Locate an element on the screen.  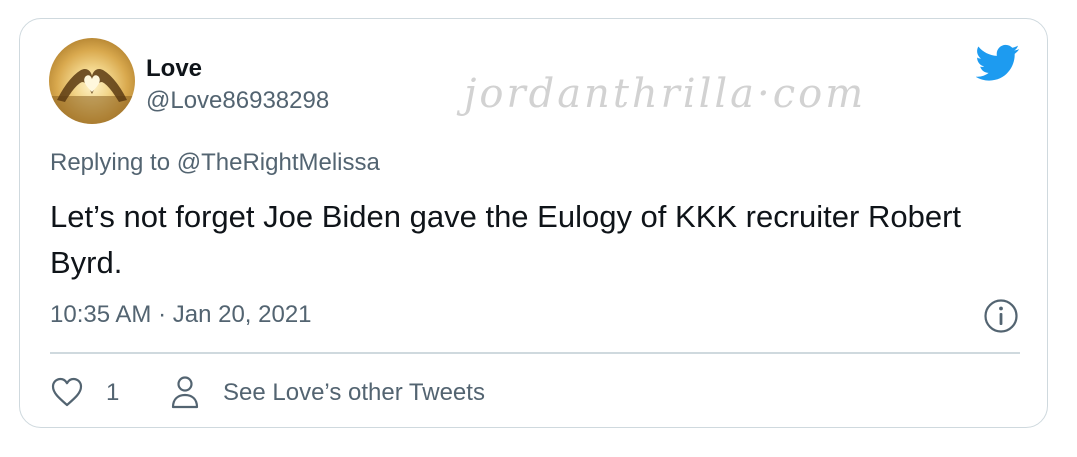
info-icon is located at coordinates (1001, 316).